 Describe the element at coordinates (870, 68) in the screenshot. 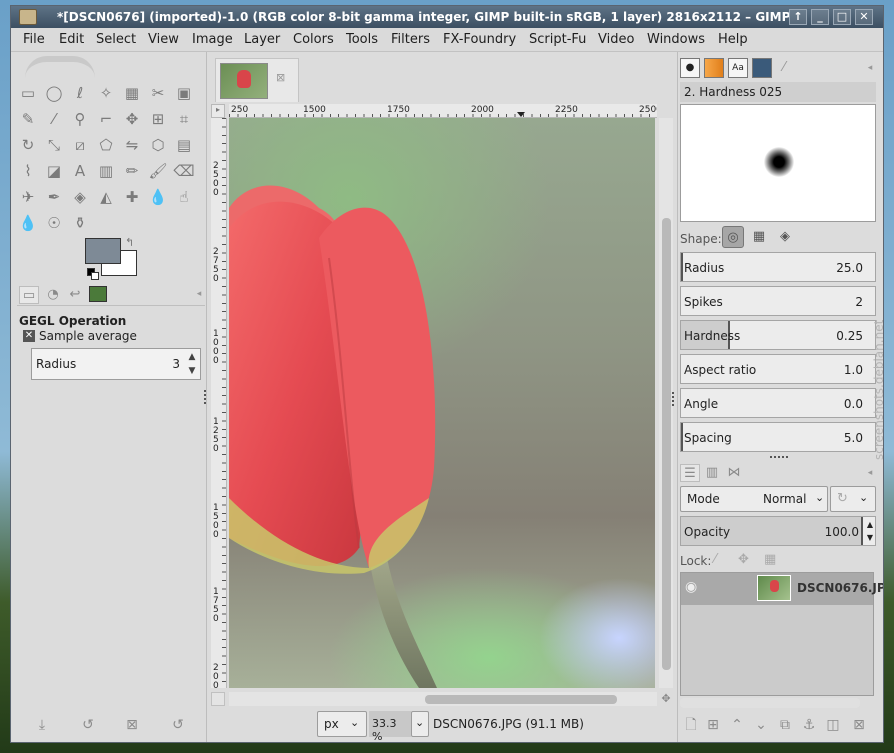

I see `panel-menu-icon: ◂` at that location.